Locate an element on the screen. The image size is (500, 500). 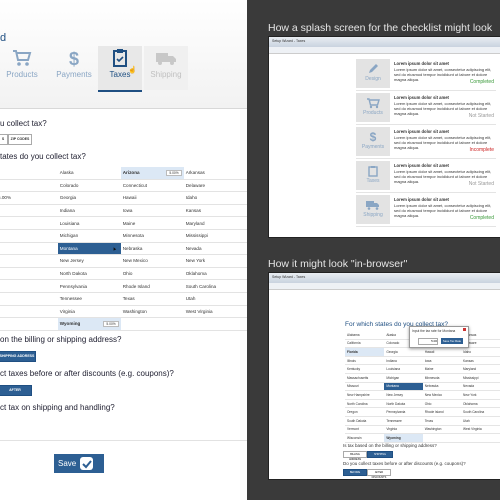
state-cell: Oregon is located at coordinates (365, 412).